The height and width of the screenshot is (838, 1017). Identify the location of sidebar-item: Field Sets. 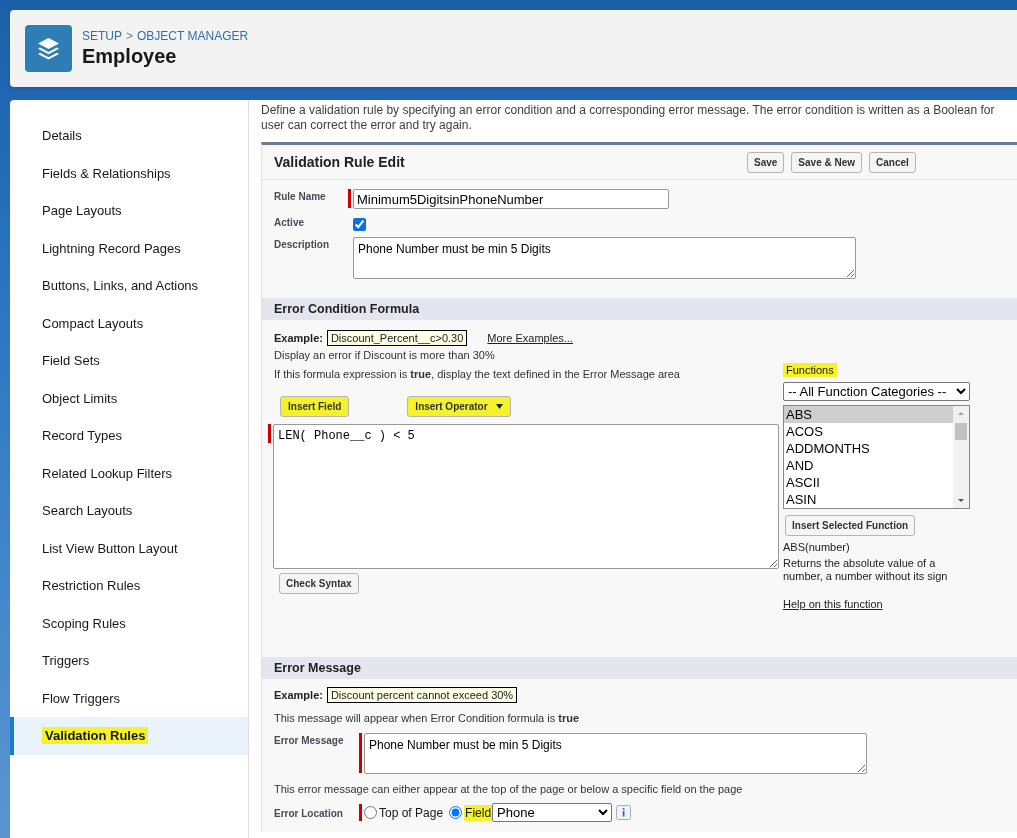
(129, 361).